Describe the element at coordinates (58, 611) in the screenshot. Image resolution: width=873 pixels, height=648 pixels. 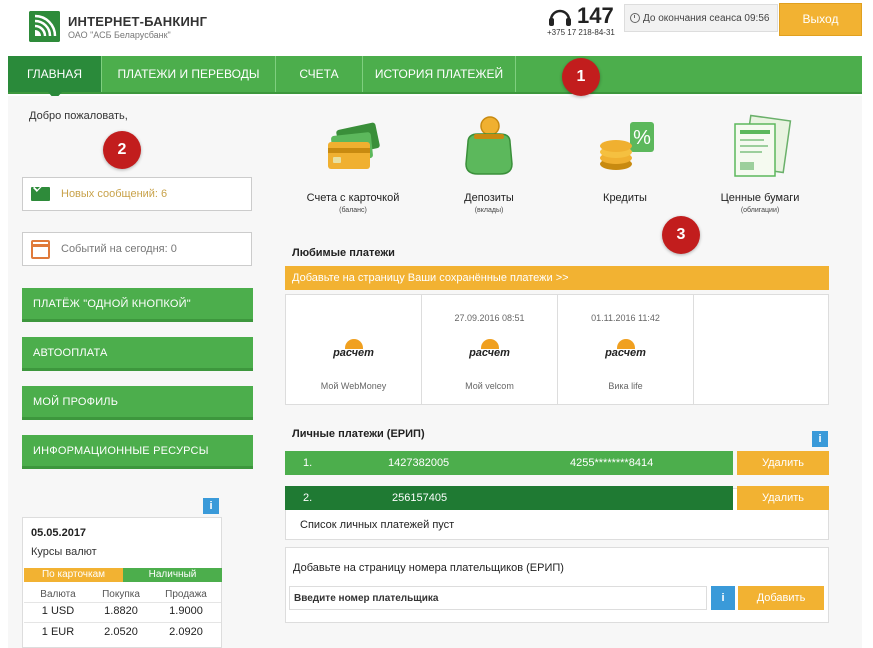
I see `currency-code: 1 USD` at that location.